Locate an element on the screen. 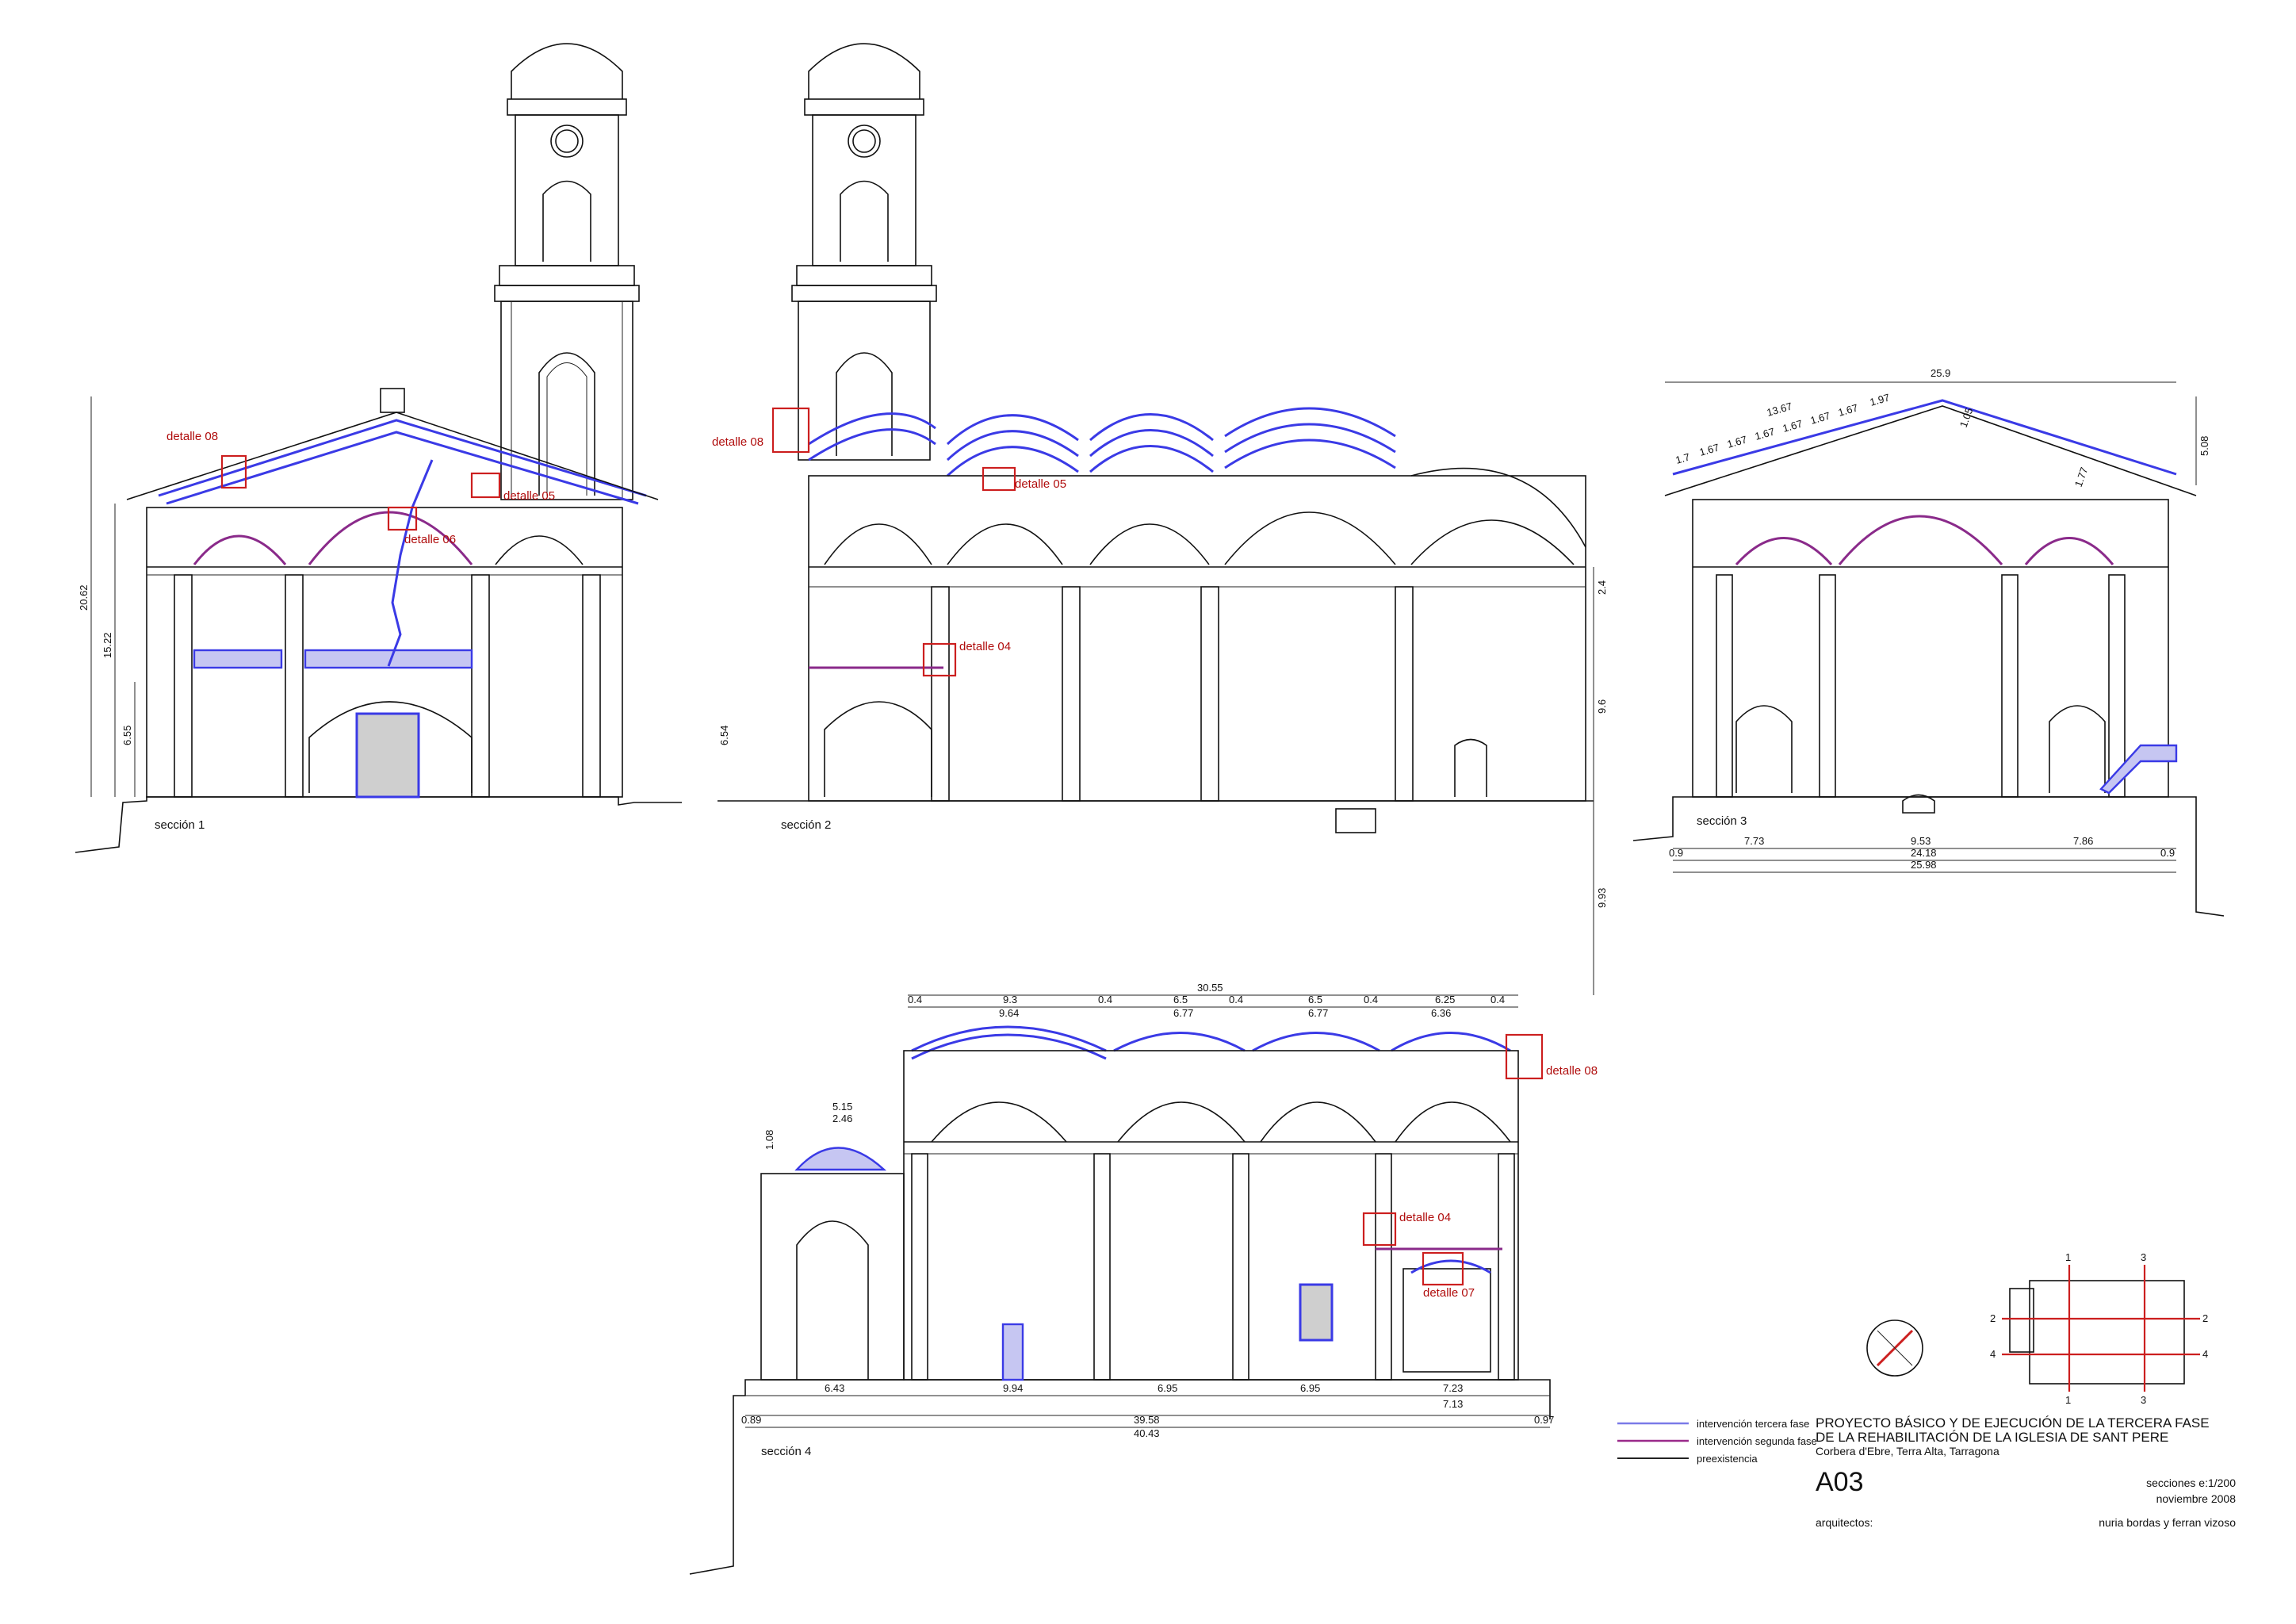 This screenshot has height=1624, width=2296. svg-text: 40.43 is located at coordinates (1147, 1433).